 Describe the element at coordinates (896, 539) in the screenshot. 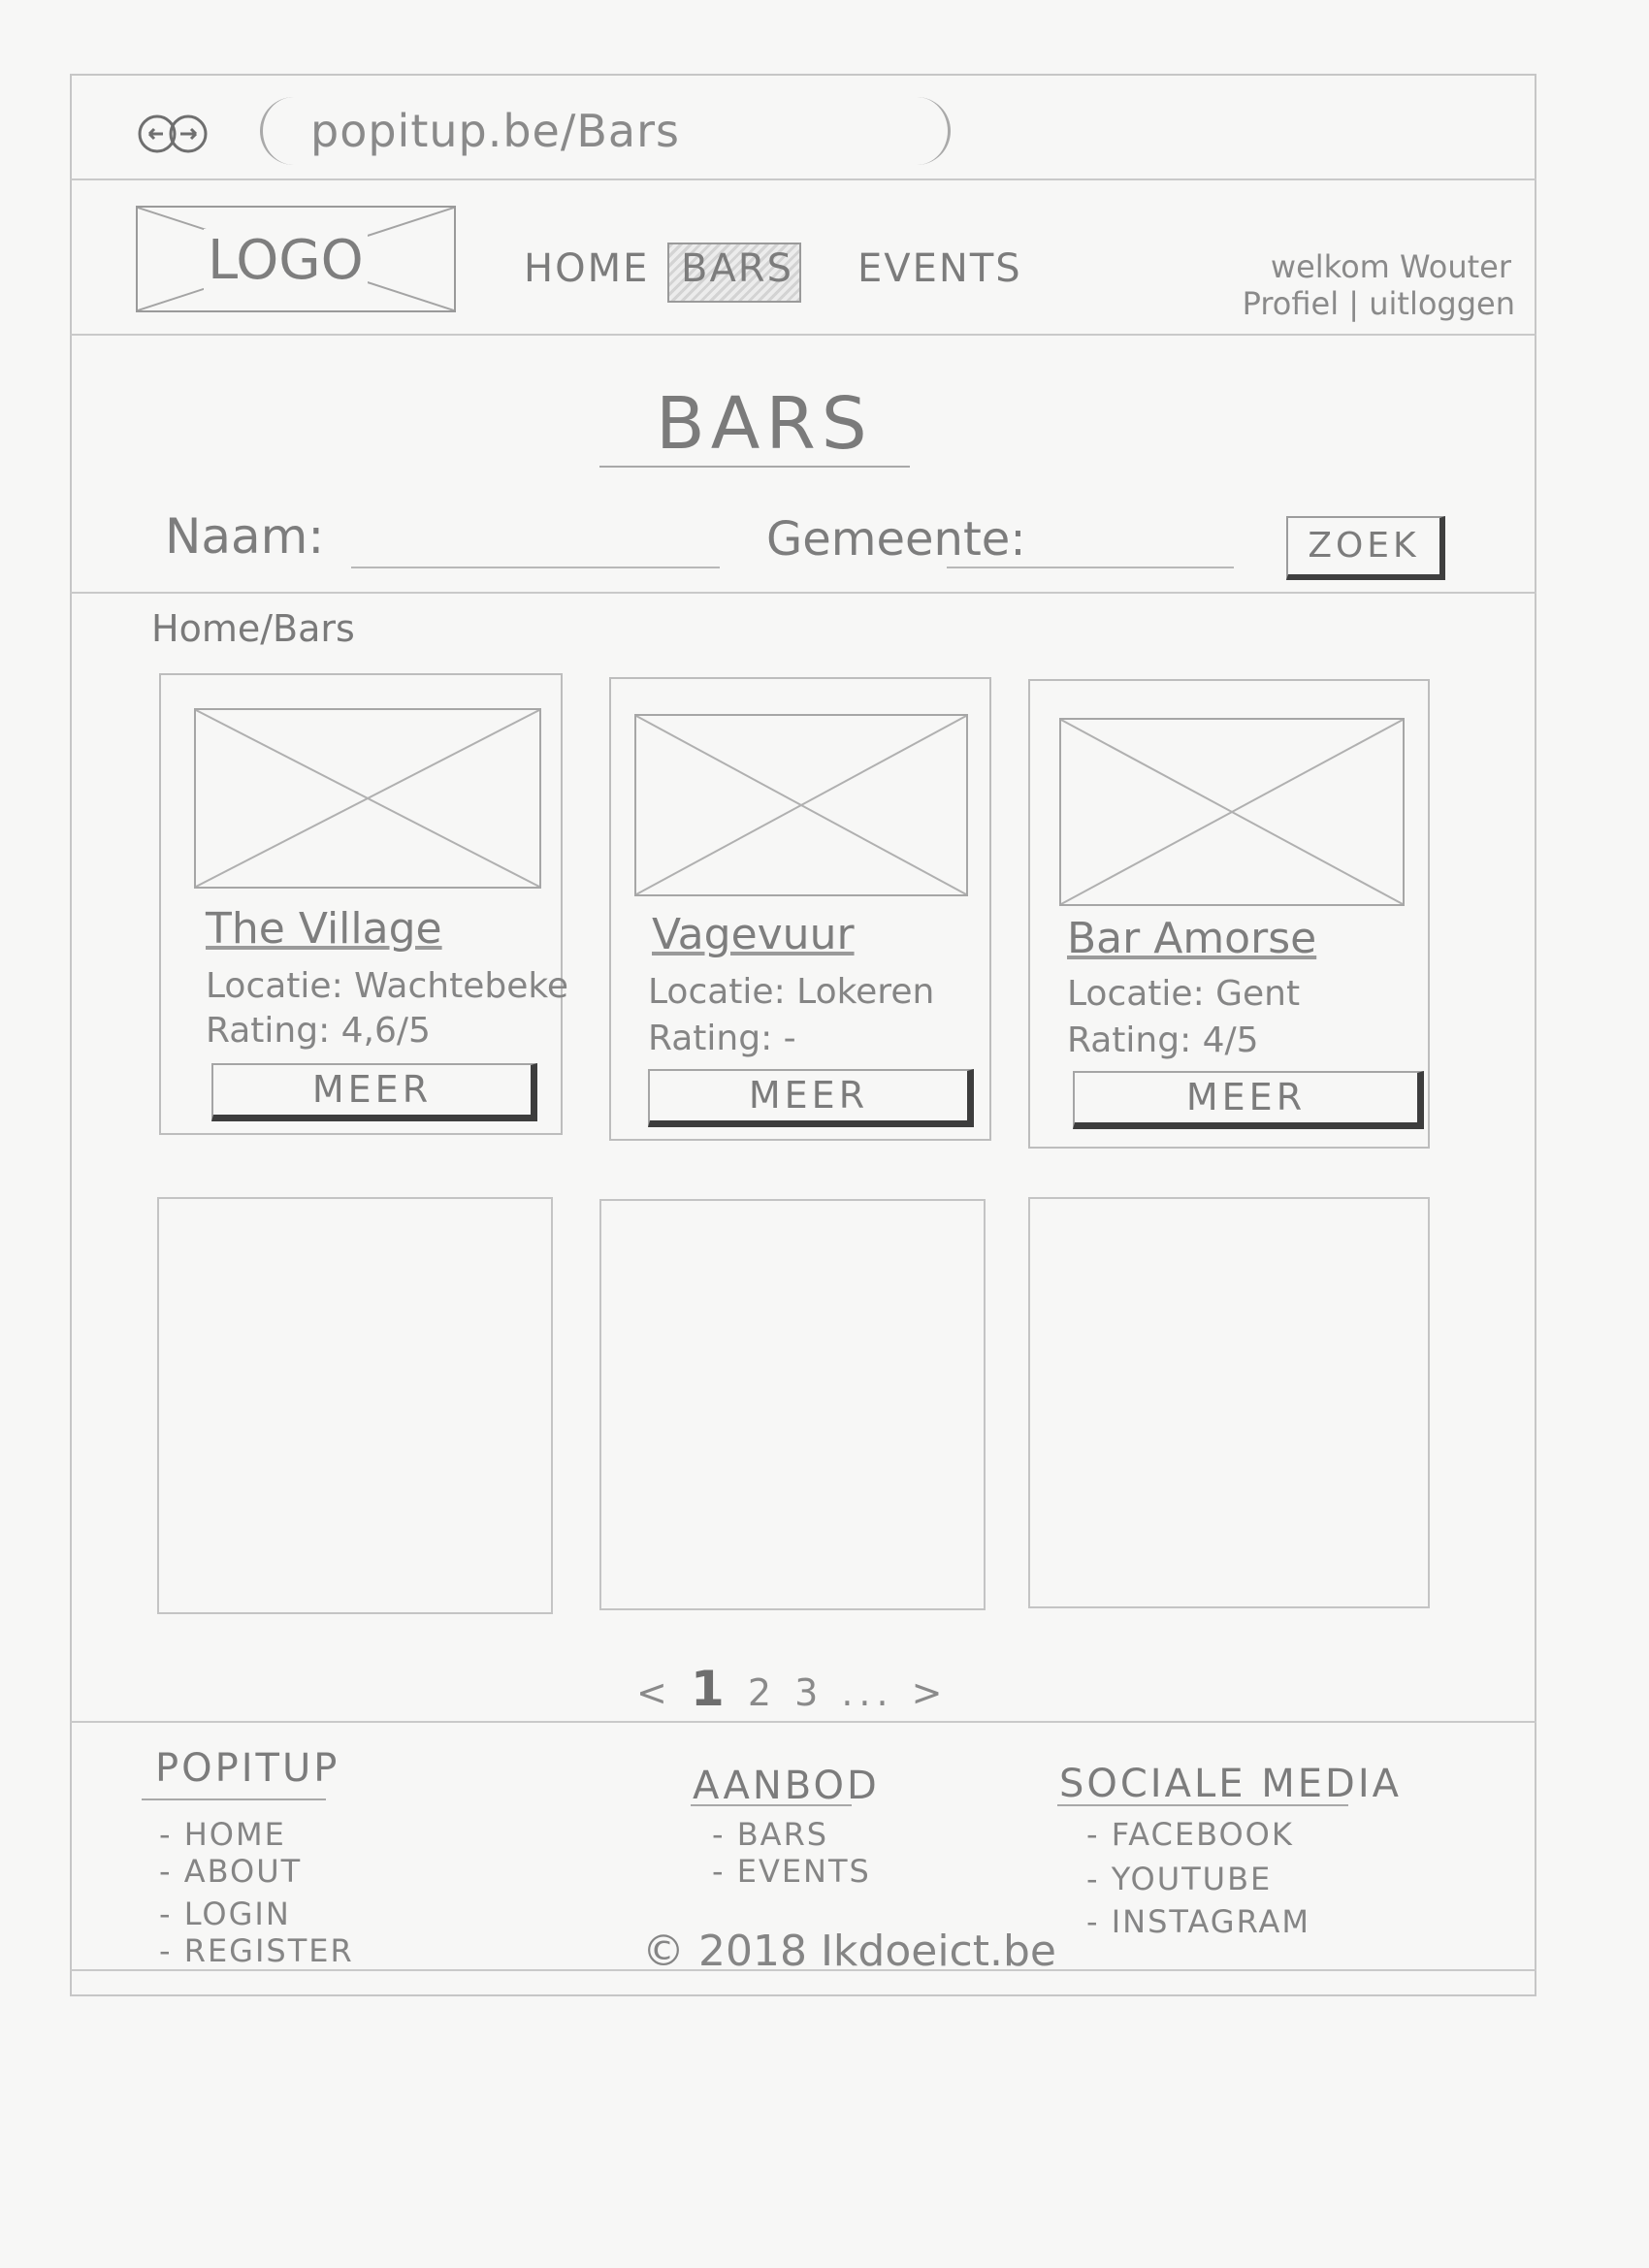

I see `municipality-label: Gemeente:` at that location.